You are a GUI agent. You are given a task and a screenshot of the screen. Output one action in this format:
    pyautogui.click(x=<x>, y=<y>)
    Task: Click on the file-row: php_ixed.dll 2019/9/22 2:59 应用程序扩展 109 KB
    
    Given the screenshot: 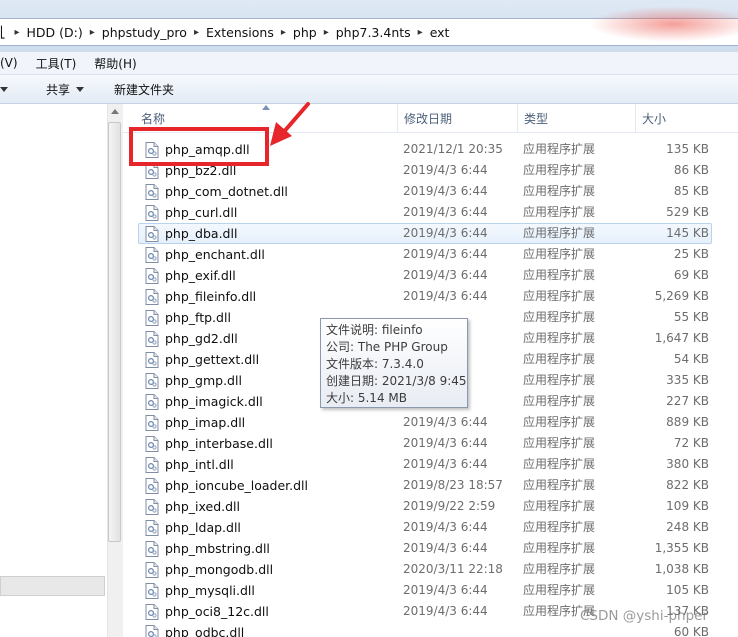 What is the action you would take?
    pyautogui.click(x=425, y=506)
    